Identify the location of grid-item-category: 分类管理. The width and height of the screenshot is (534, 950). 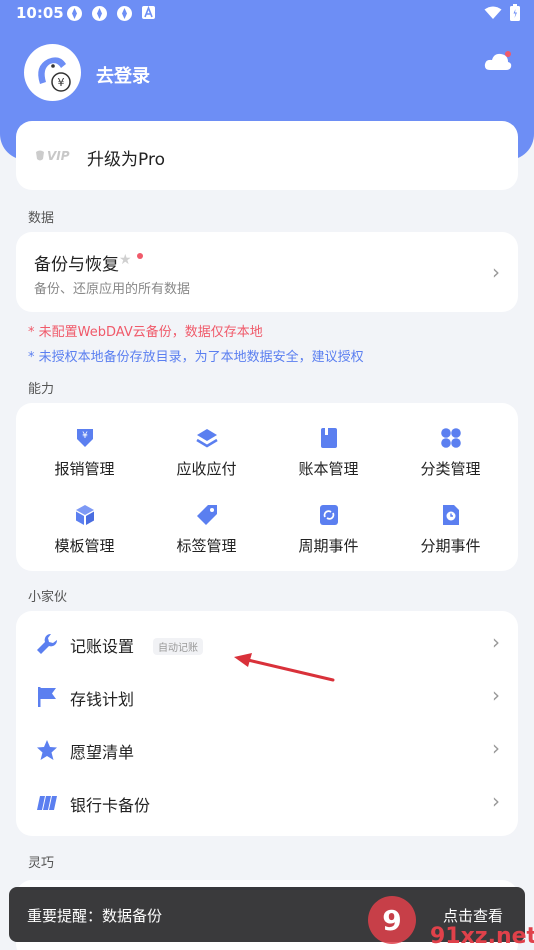
(450, 453).